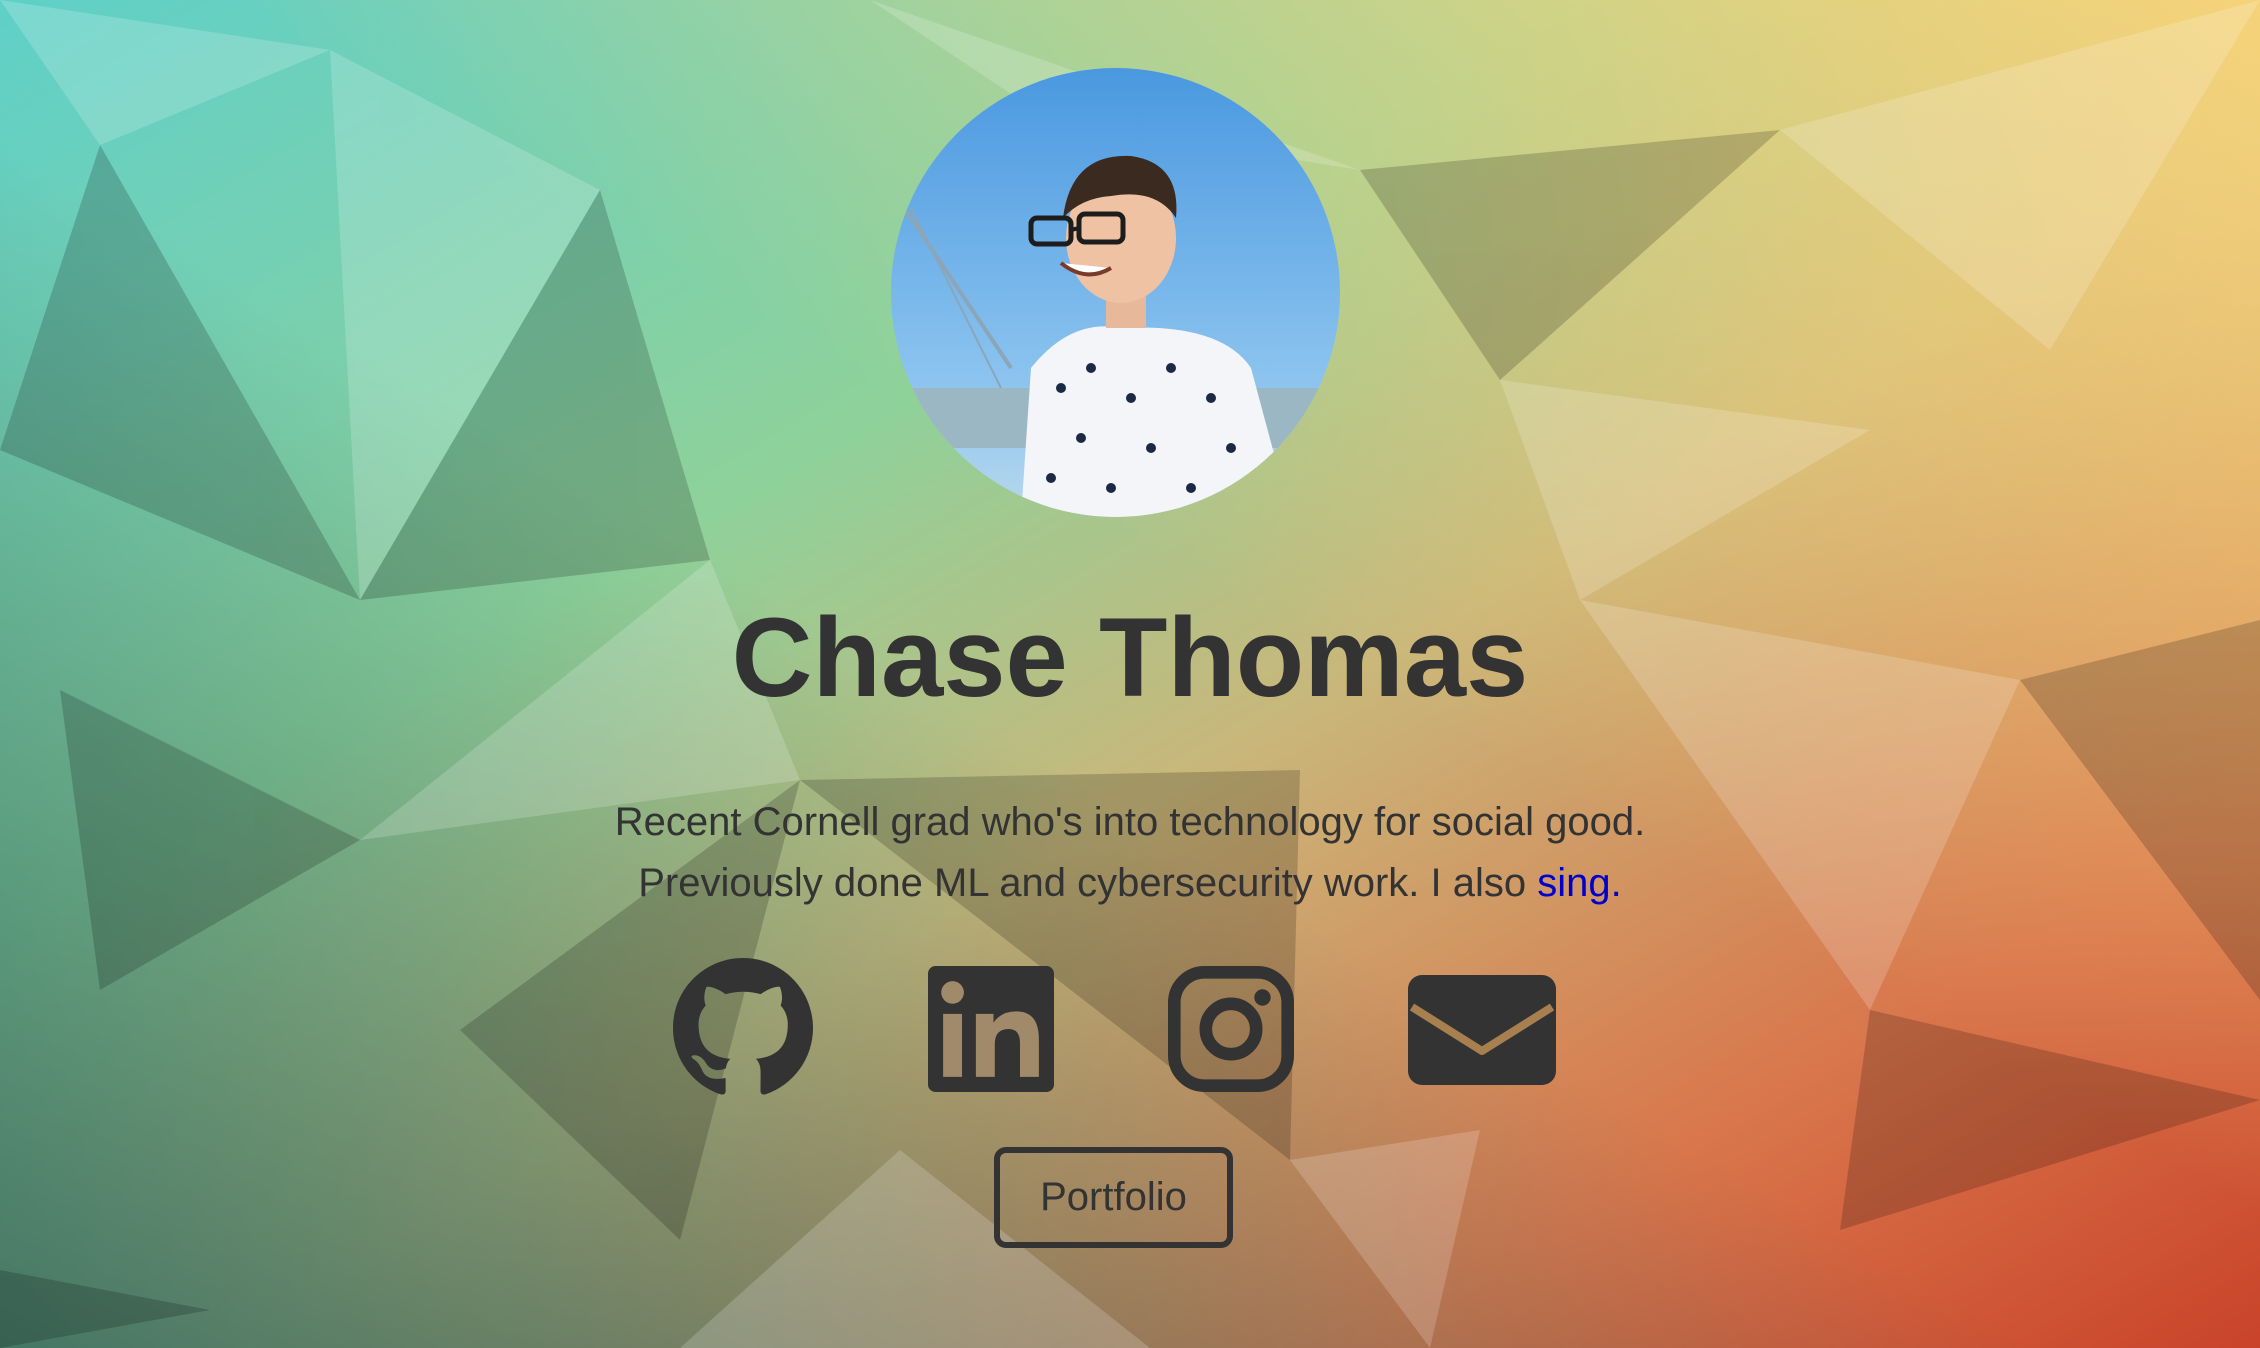 The width and height of the screenshot is (2260, 1348). Describe the element at coordinates (1231, 1029) in the screenshot. I see `instagram-icon` at that location.